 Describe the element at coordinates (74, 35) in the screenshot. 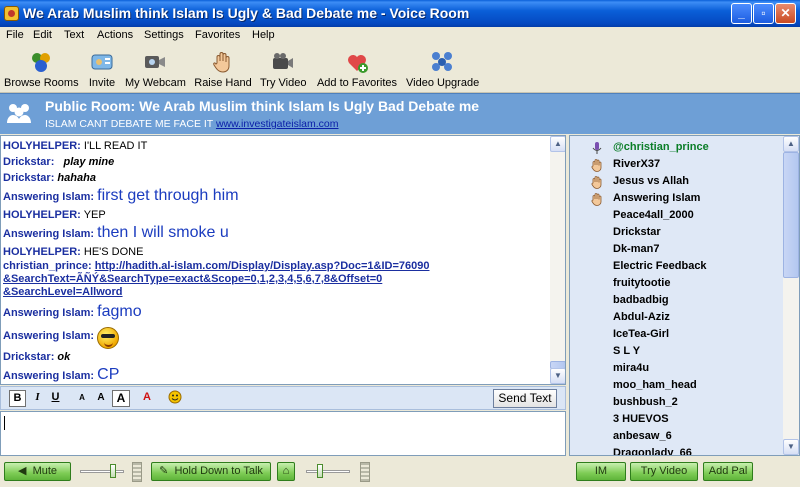

I see `menu-text: Text` at that location.